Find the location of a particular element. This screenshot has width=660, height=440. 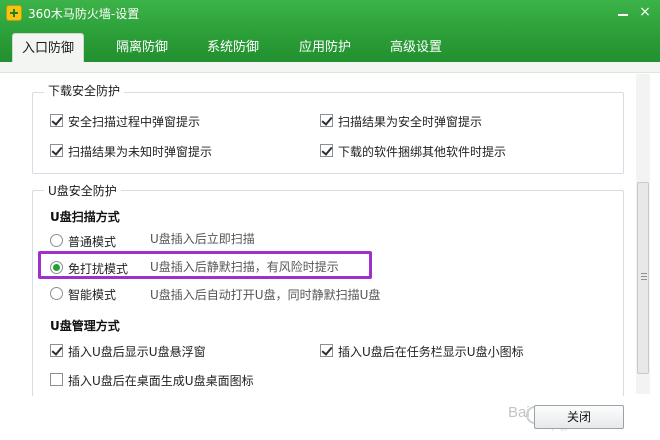

smart-mode-label: 智能模式 is located at coordinates (92, 294).